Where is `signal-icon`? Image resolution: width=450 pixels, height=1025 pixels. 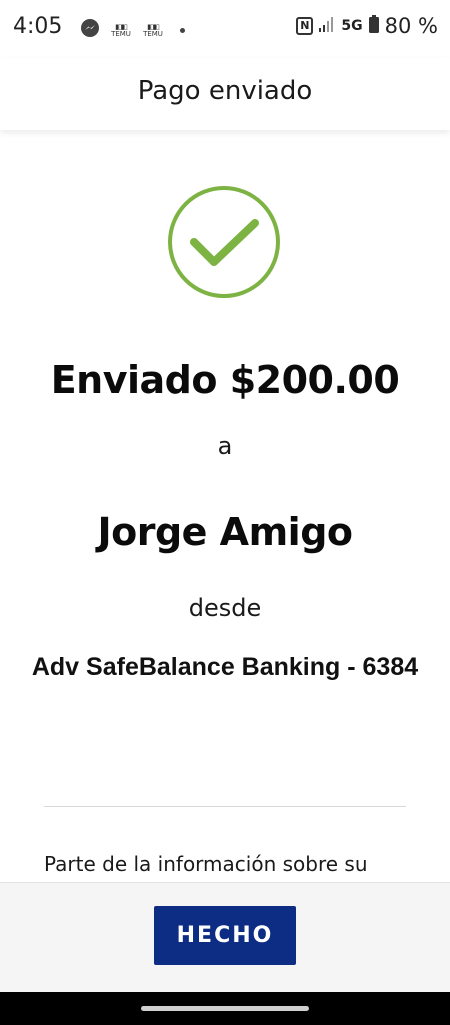 signal-icon is located at coordinates (327, 26).